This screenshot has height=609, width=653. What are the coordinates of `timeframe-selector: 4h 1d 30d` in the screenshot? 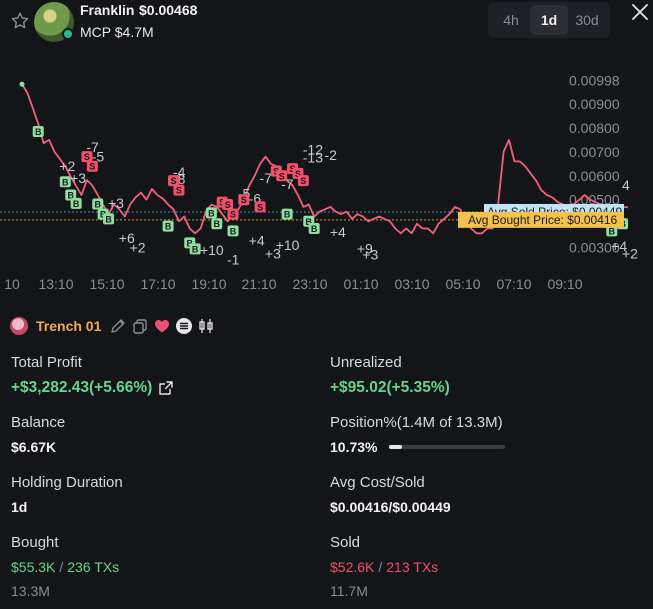 It's located at (549, 20).